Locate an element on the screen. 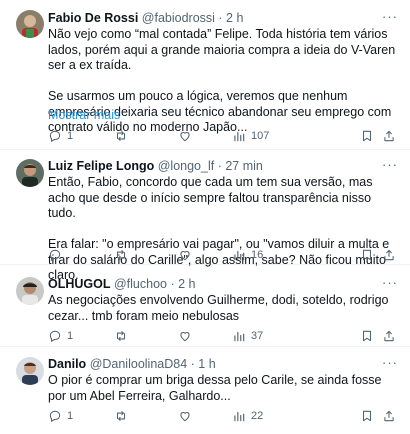 This screenshot has width=410, height=434. tweet-header: Luiz Felipe Longo @longo_lf · 27 min is located at coordinates (213, 166).